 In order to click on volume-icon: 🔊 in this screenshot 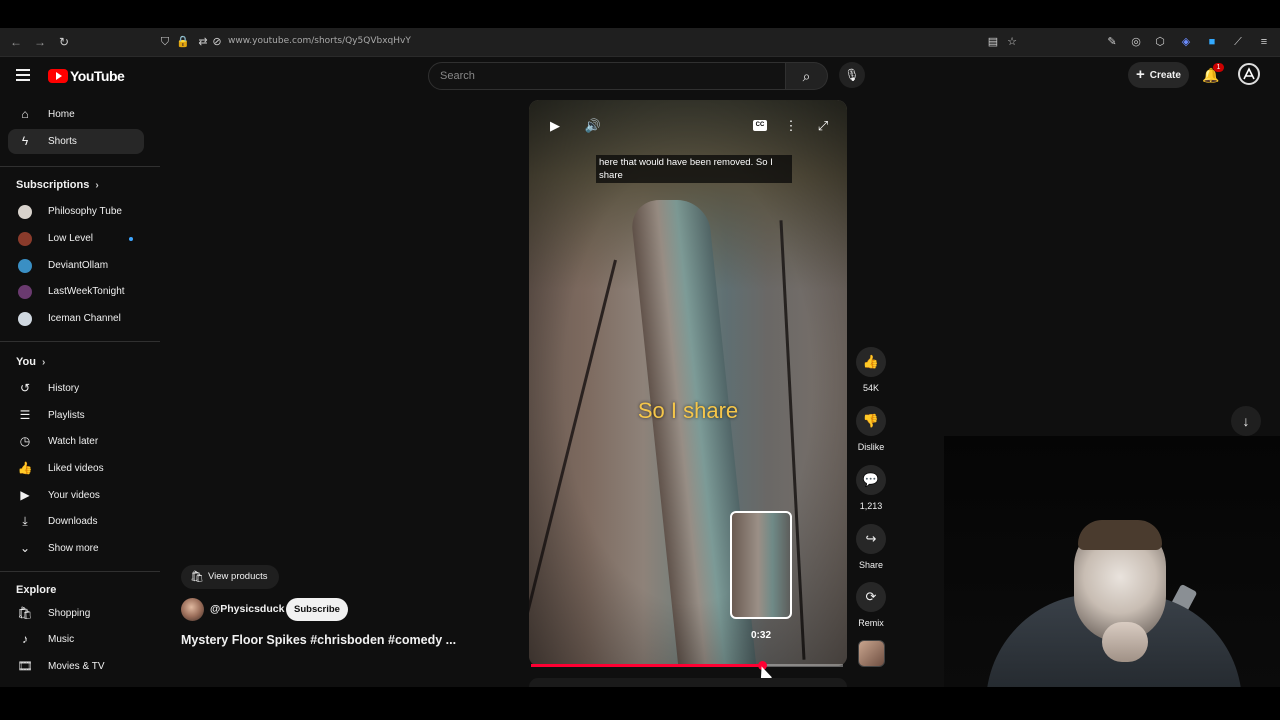, I will do `click(593, 126)`.